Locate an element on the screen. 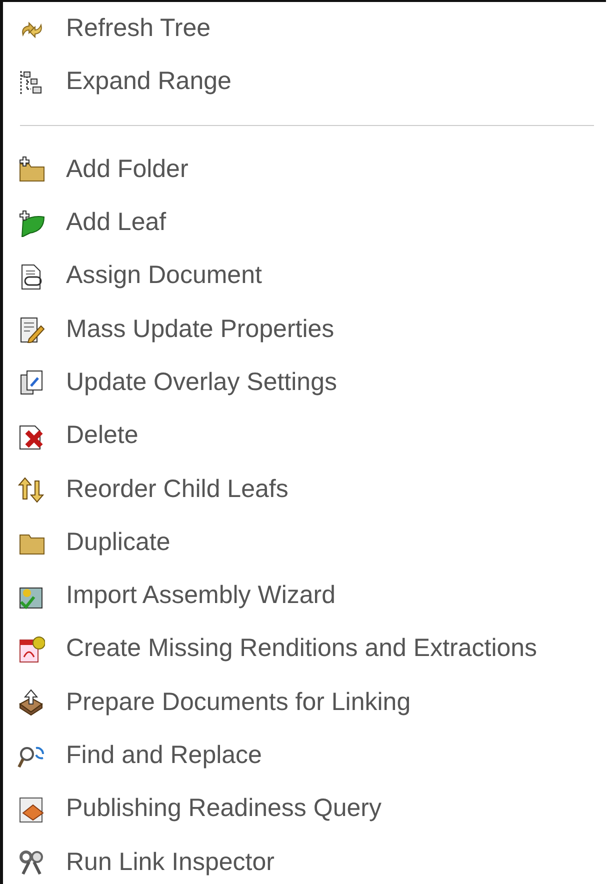  box-arrow-icon is located at coordinates (31, 702).